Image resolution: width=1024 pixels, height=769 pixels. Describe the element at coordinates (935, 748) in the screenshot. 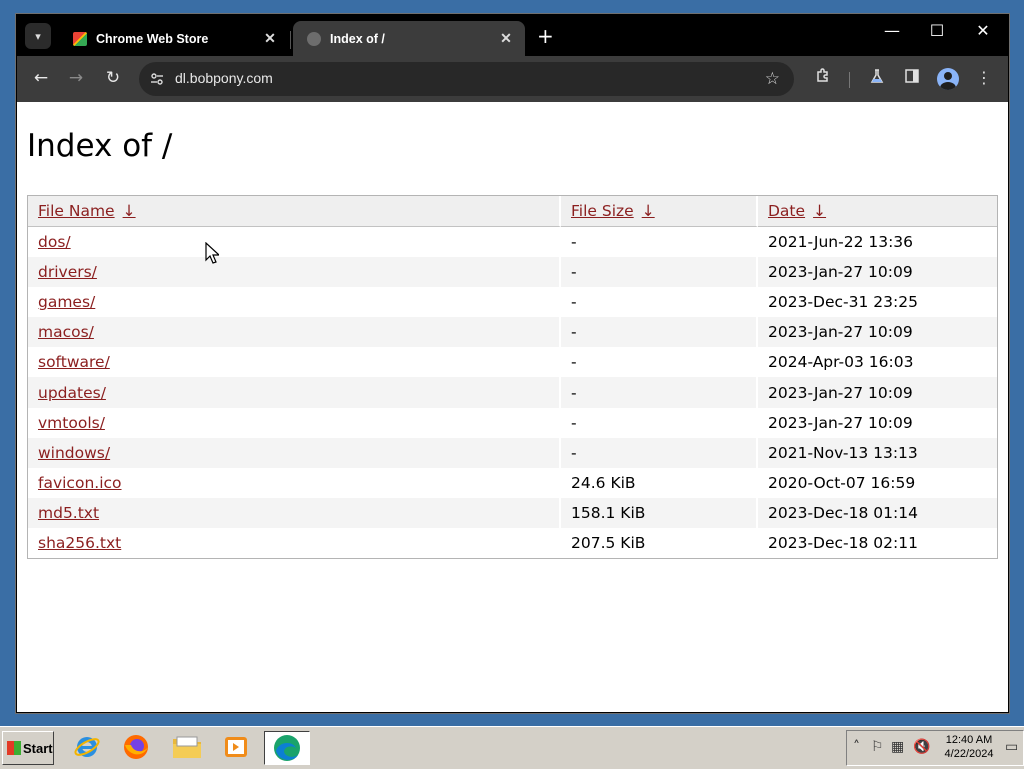

I see `system-tray: ˄ ⚐ ▦ 🔇 12:40 AM 4/22/2024 ▭` at that location.